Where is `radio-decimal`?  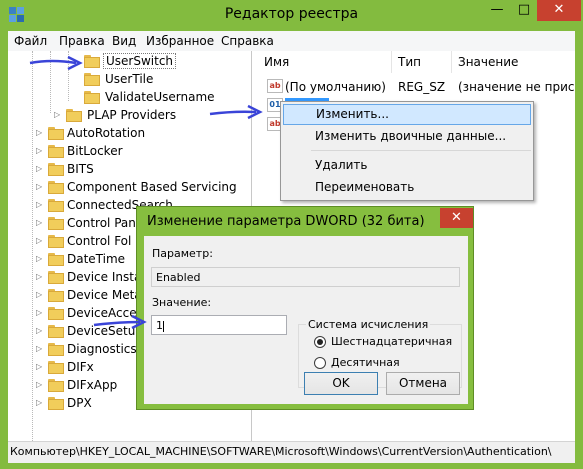
radio-decimal is located at coordinates (320, 363).